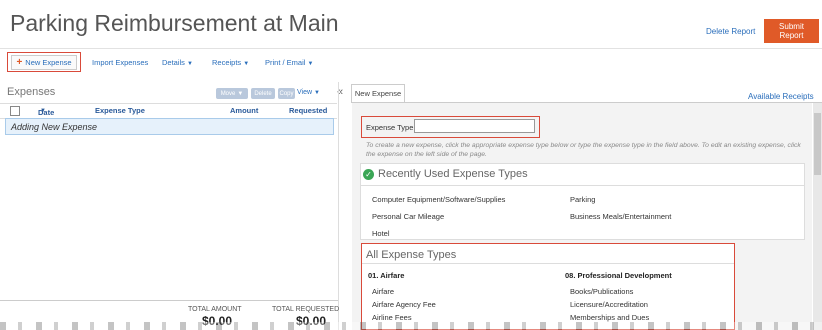 The image size is (822, 330). Describe the element at coordinates (392, 317) in the screenshot. I see `expense-type-option: Airline Fees` at that location.